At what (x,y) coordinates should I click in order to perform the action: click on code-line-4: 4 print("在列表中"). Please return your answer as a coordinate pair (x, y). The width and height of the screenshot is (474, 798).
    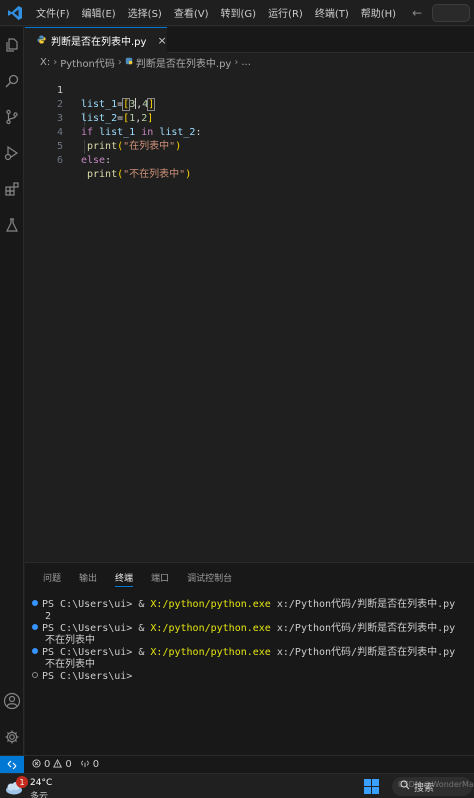
    Looking at the image, I should click on (249, 132).